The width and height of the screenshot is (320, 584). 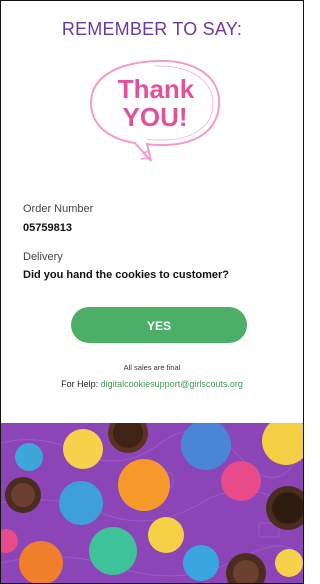 What do you see at coordinates (43, 257) in the screenshot?
I see `delivery-label: Delivery` at bounding box center [43, 257].